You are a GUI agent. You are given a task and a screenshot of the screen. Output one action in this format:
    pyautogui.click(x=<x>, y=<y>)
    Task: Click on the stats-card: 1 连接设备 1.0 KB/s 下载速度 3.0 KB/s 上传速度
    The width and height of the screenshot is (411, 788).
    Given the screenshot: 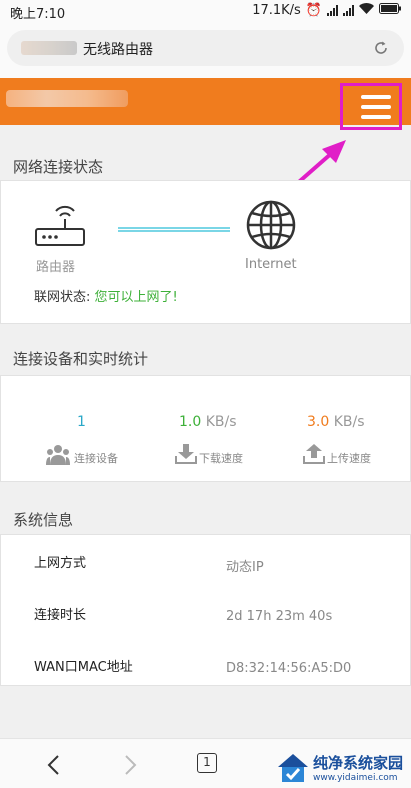 What is the action you would take?
    pyautogui.click(x=205, y=428)
    